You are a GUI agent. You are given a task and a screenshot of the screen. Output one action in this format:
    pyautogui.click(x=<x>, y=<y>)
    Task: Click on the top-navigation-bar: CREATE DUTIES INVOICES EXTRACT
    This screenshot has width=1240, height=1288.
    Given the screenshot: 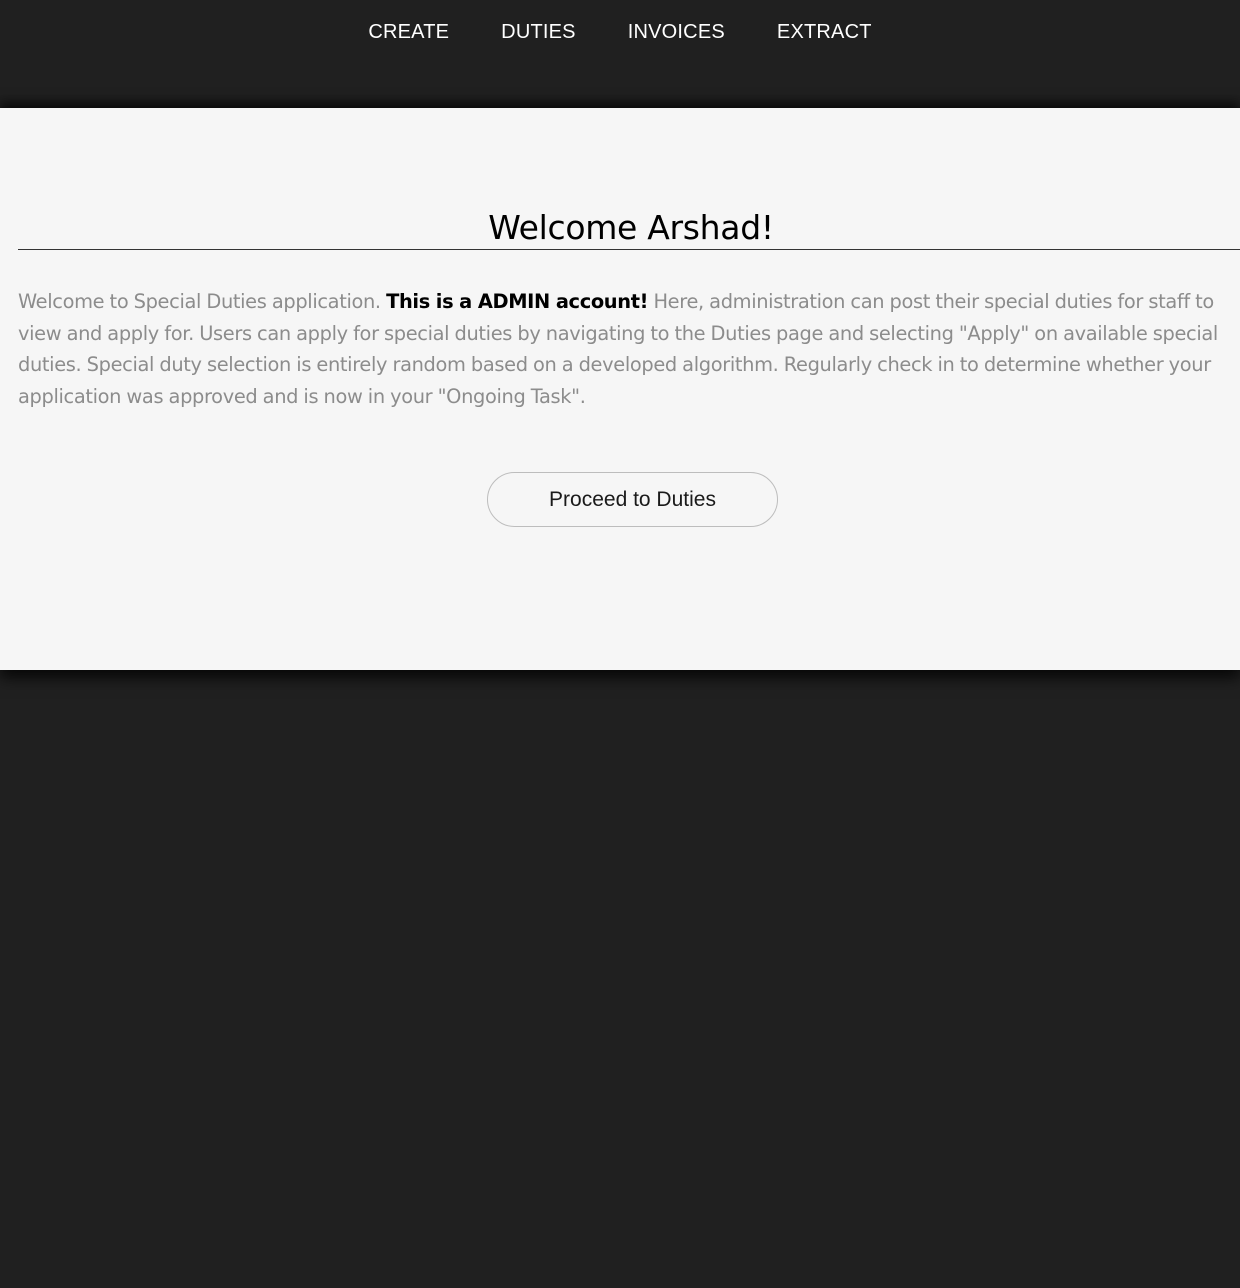 What is the action you would take?
    pyautogui.click(x=620, y=54)
    